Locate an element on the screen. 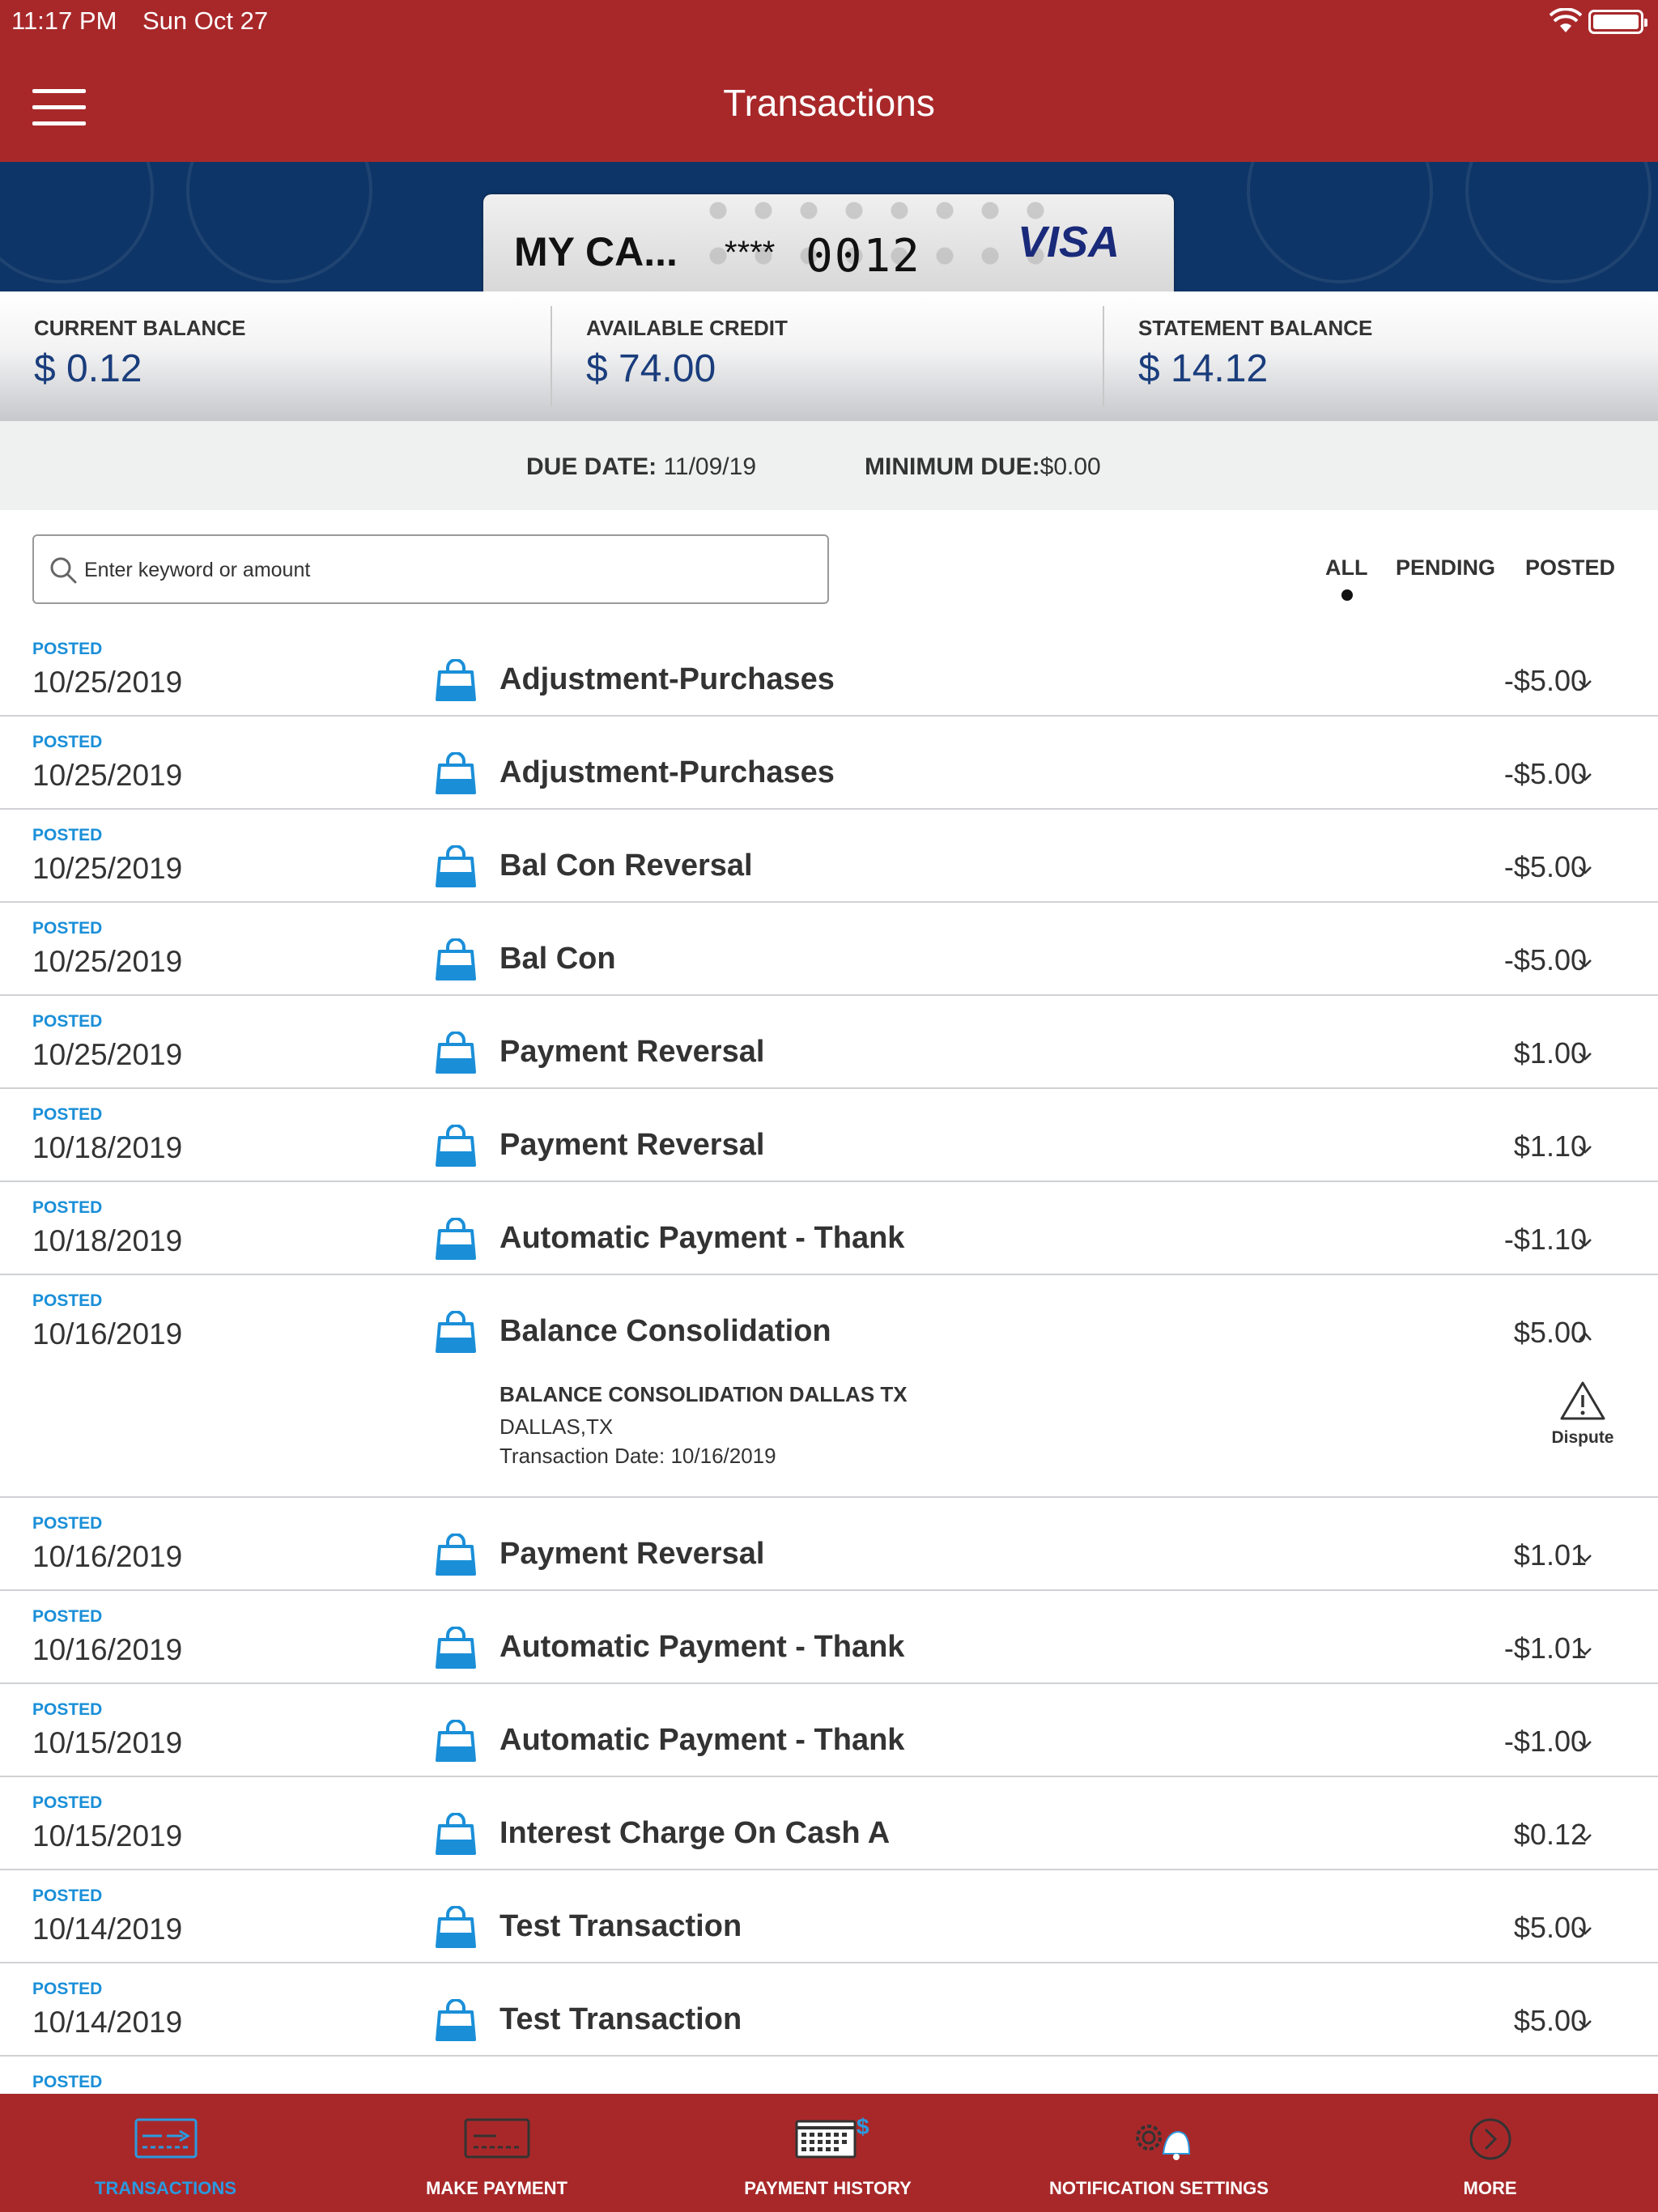 The image size is (1658, 2212). due-date-value: 11/09/19 is located at coordinates (710, 467).